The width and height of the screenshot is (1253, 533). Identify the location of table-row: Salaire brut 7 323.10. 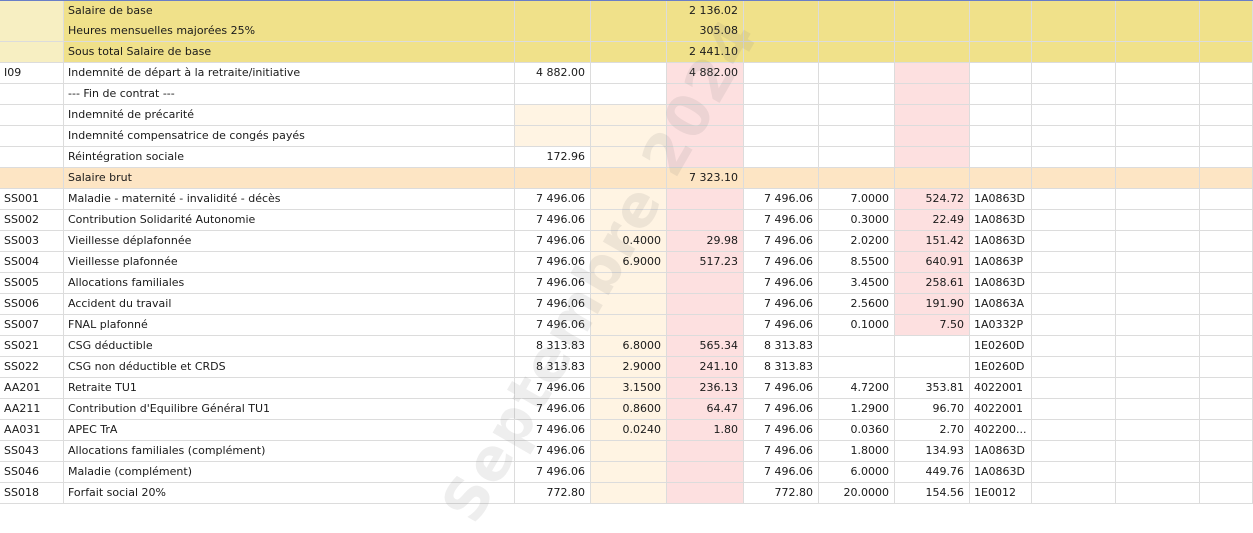
(626, 178).